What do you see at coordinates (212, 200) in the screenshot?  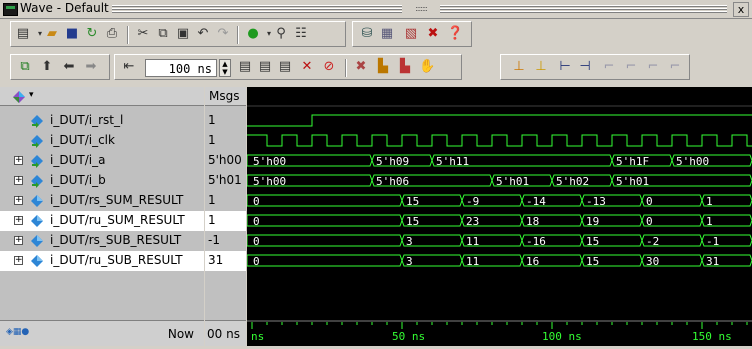 I see `signal-value: 1` at bounding box center [212, 200].